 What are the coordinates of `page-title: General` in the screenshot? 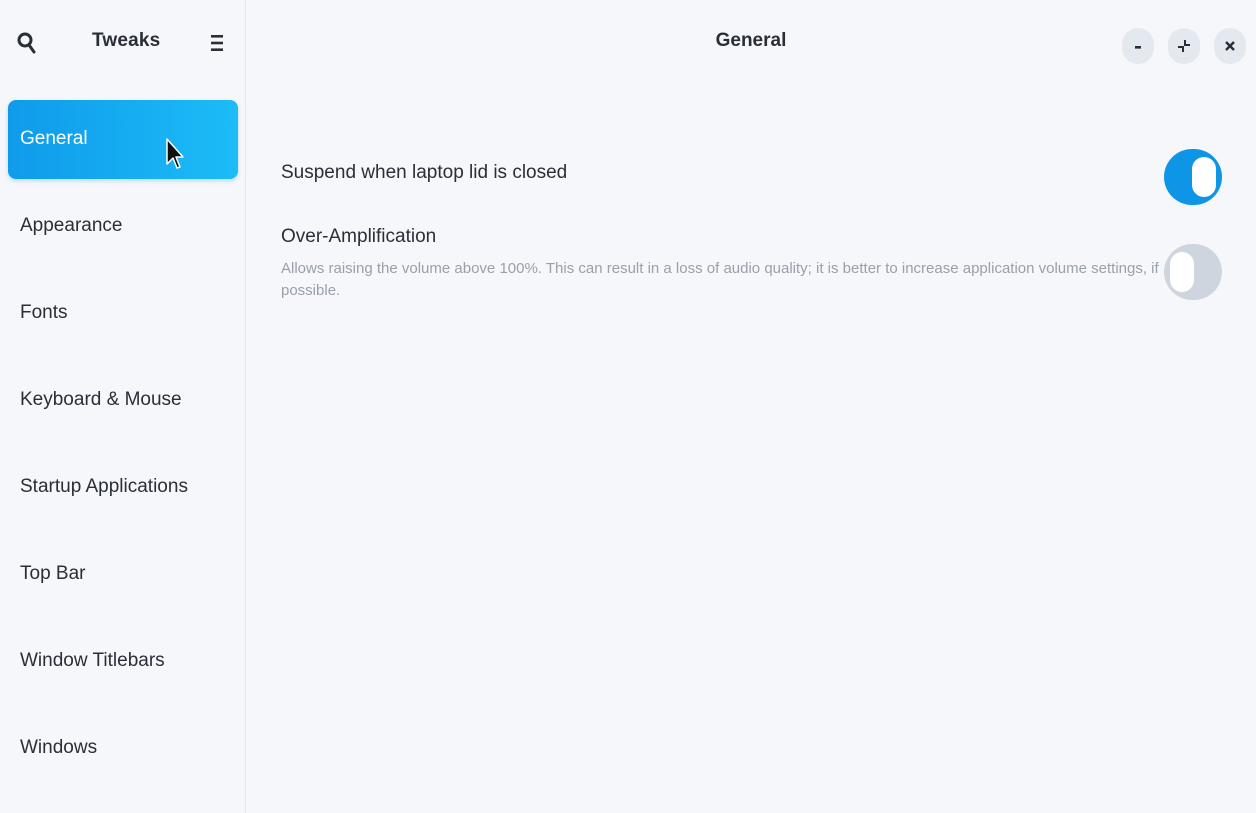 It's located at (751, 40).